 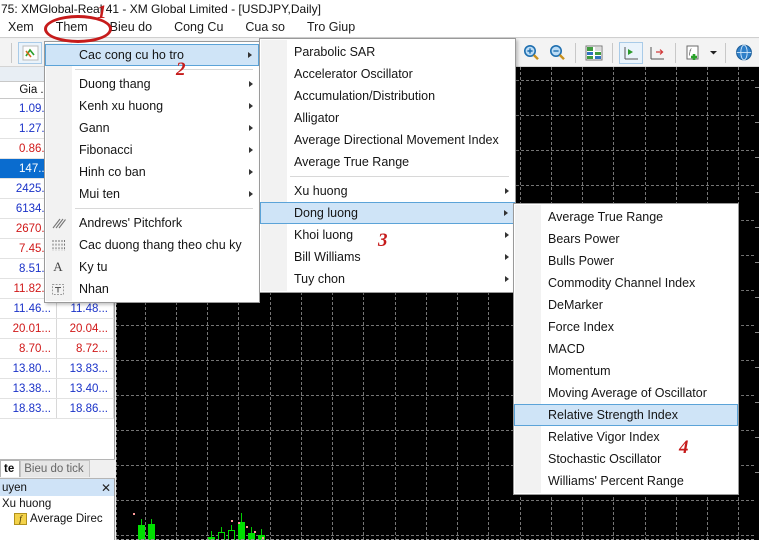 I want to click on menu-item-label: Momentum, so click(x=579, y=371).